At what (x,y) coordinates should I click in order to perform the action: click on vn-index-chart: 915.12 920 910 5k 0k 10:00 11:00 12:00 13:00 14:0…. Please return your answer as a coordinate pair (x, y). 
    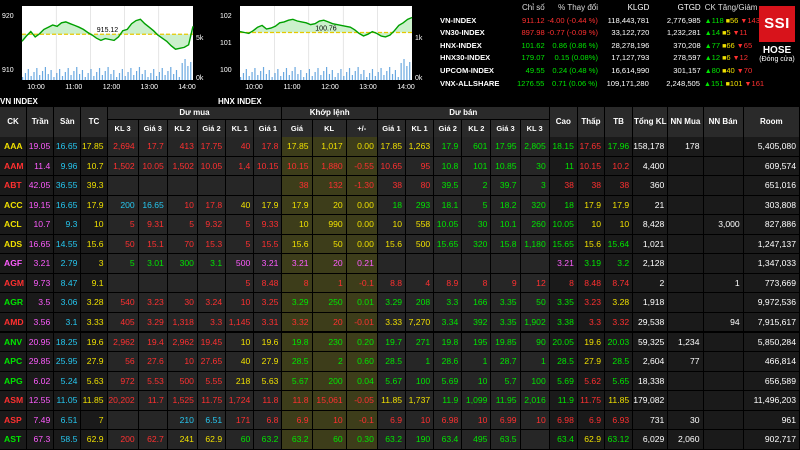
    Looking at the image, I should click on (107, 53).